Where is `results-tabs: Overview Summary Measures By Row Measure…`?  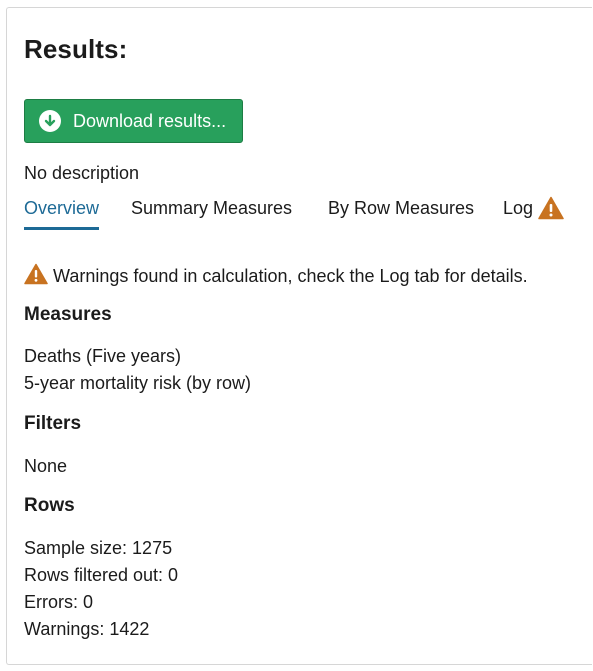 results-tabs: Overview Summary Measures By Row Measure… is located at coordinates (304, 213).